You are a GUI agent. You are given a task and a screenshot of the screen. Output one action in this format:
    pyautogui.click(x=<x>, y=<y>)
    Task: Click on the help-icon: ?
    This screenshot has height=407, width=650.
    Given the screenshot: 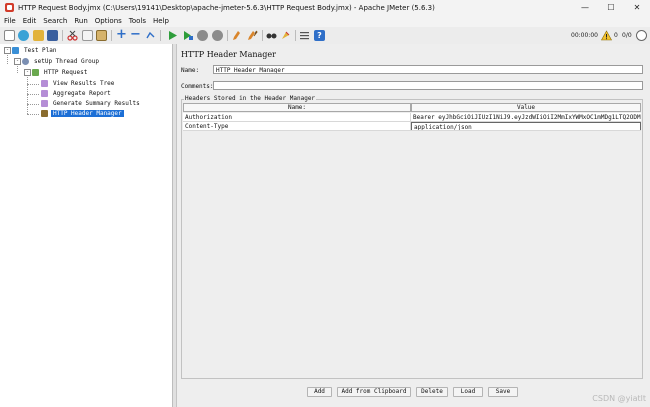 What is the action you would take?
    pyautogui.click(x=319, y=35)
    